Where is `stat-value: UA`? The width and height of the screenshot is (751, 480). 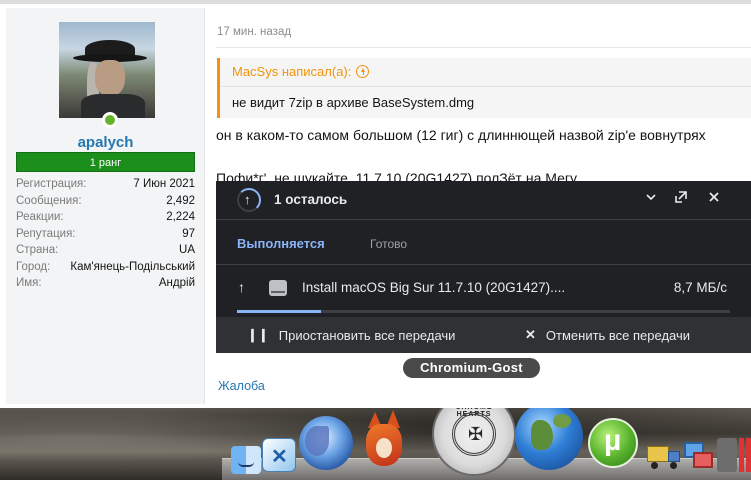
stat-value: UA is located at coordinates (187, 250).